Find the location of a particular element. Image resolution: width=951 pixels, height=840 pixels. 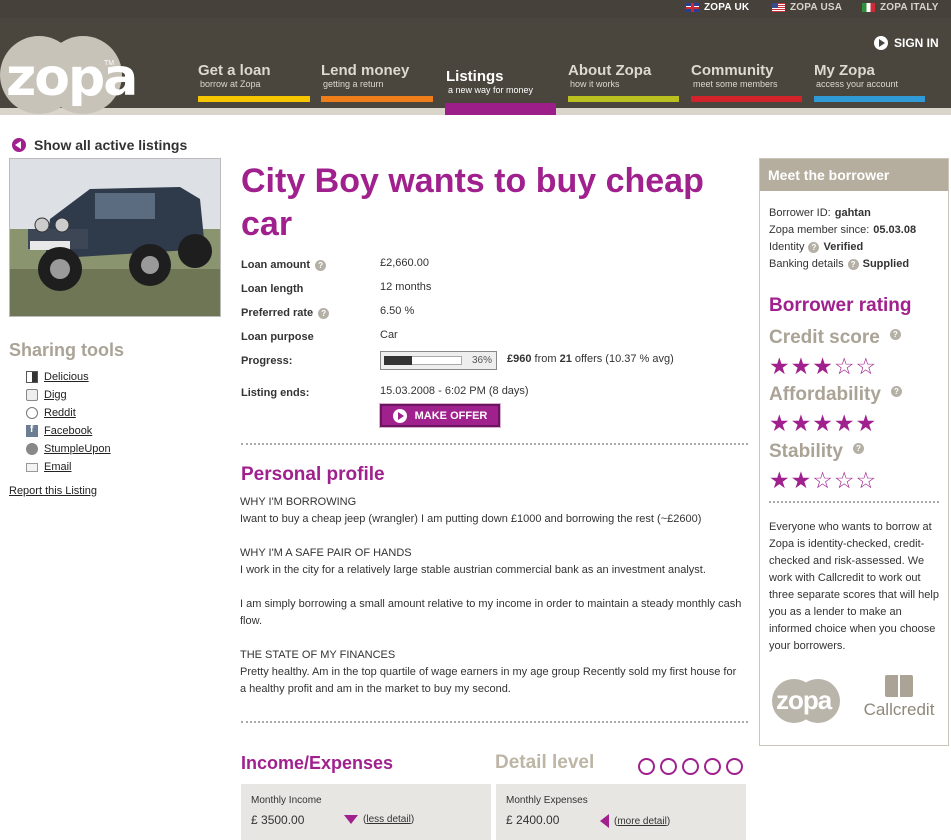

stumbleupon-icon is located at coordinates (32, 449).